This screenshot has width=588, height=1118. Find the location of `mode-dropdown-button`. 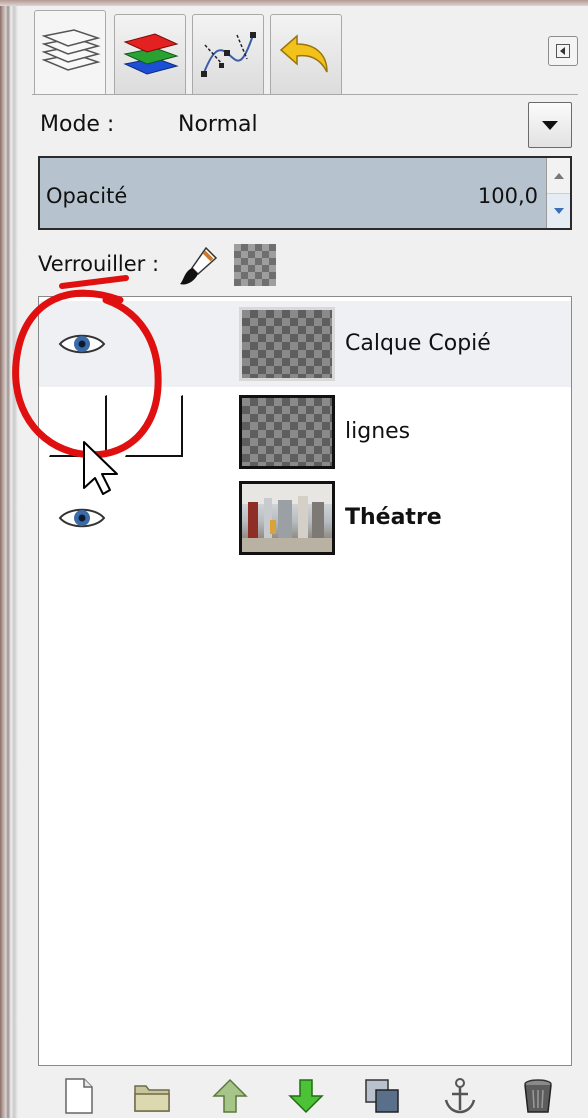

mode-dropdown-button is located at coordinates (550, 125).